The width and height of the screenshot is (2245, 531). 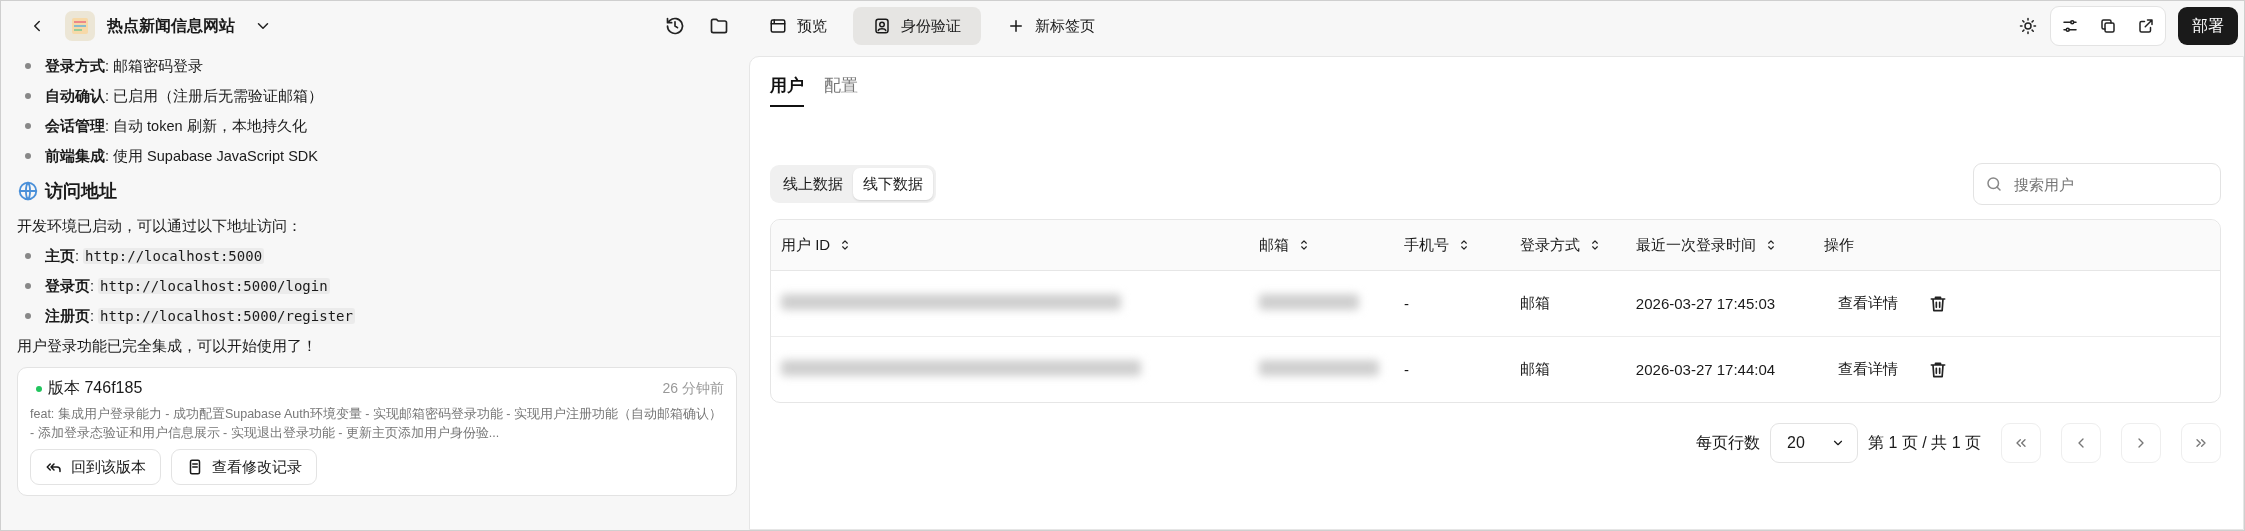 What do you see at coordinates (2097, 184) in the screenshot?
I see `search-field: 搜索用户` at bounding box center [2097, 184].